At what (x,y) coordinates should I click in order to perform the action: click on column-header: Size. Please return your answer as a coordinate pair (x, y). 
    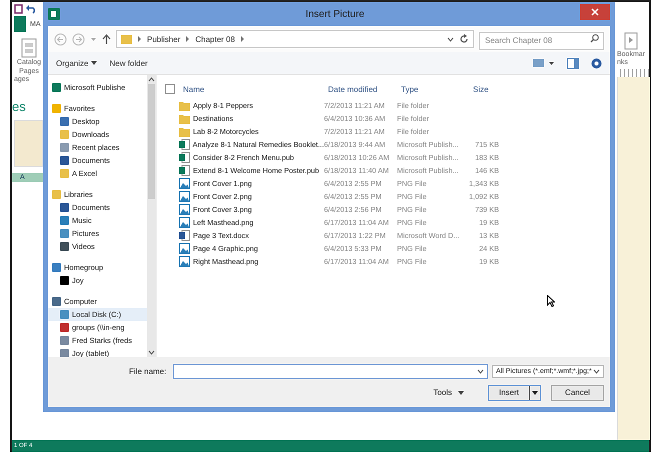
    Looking at the image, I should click on (488, 89).